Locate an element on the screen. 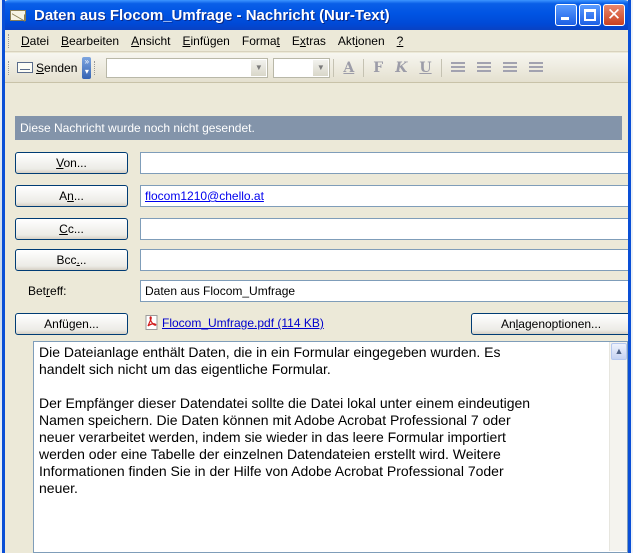 This screenshot has width=633, height=553. attachment-field: Flocom_Umfrage.pdf (114 KB) is located at coordinates (300, 324).